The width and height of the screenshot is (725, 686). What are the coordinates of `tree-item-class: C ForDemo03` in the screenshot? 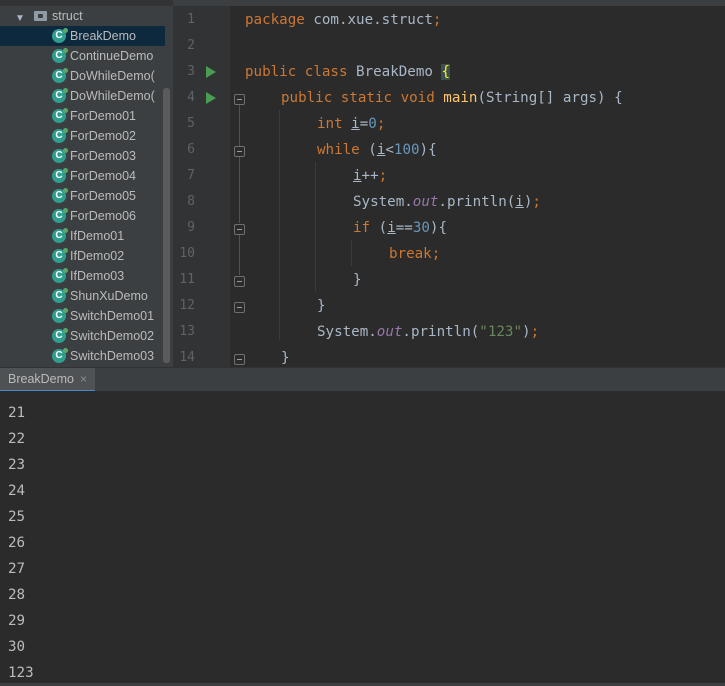 It's located at (82, 156).